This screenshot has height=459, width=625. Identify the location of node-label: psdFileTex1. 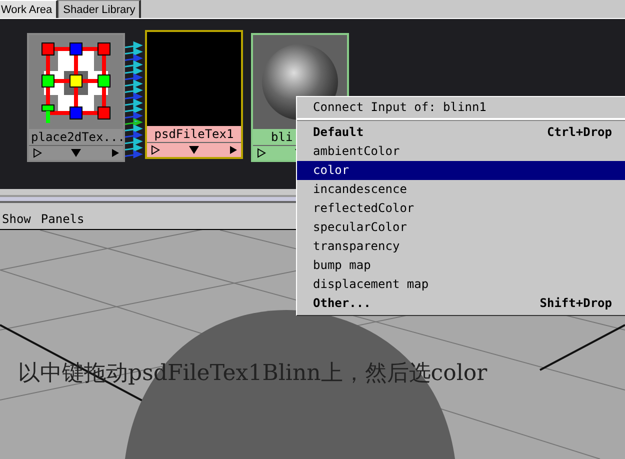
(194, 134).